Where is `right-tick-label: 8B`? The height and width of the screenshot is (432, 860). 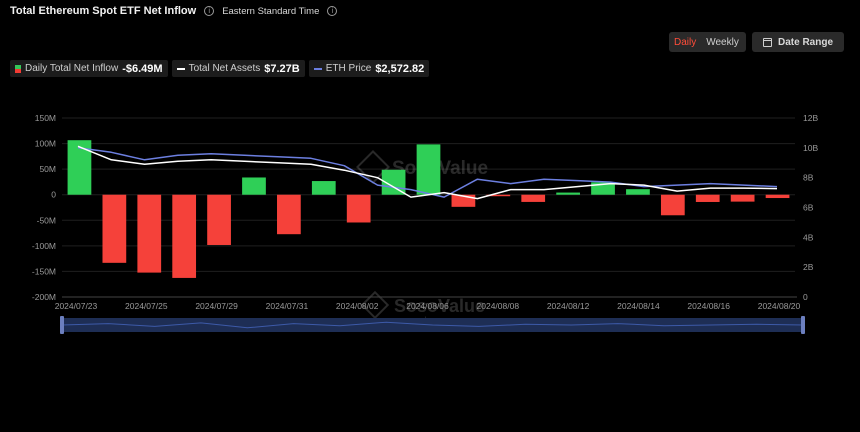
right-tick-label: 8B is located at coordinates (808, 178).